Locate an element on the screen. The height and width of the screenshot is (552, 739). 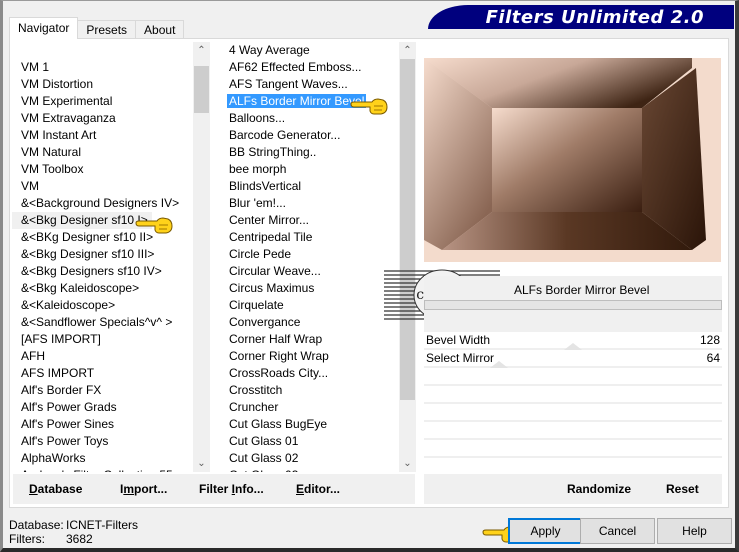
cancel-button: Cancel is located at coordinates (617, 531).